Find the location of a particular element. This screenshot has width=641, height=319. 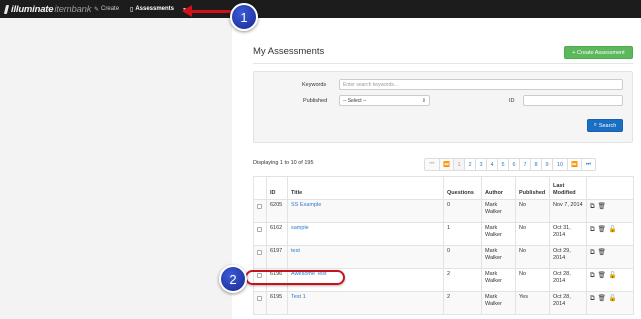

published-select-value: -- Select -- is located at coordinates (355, 100).